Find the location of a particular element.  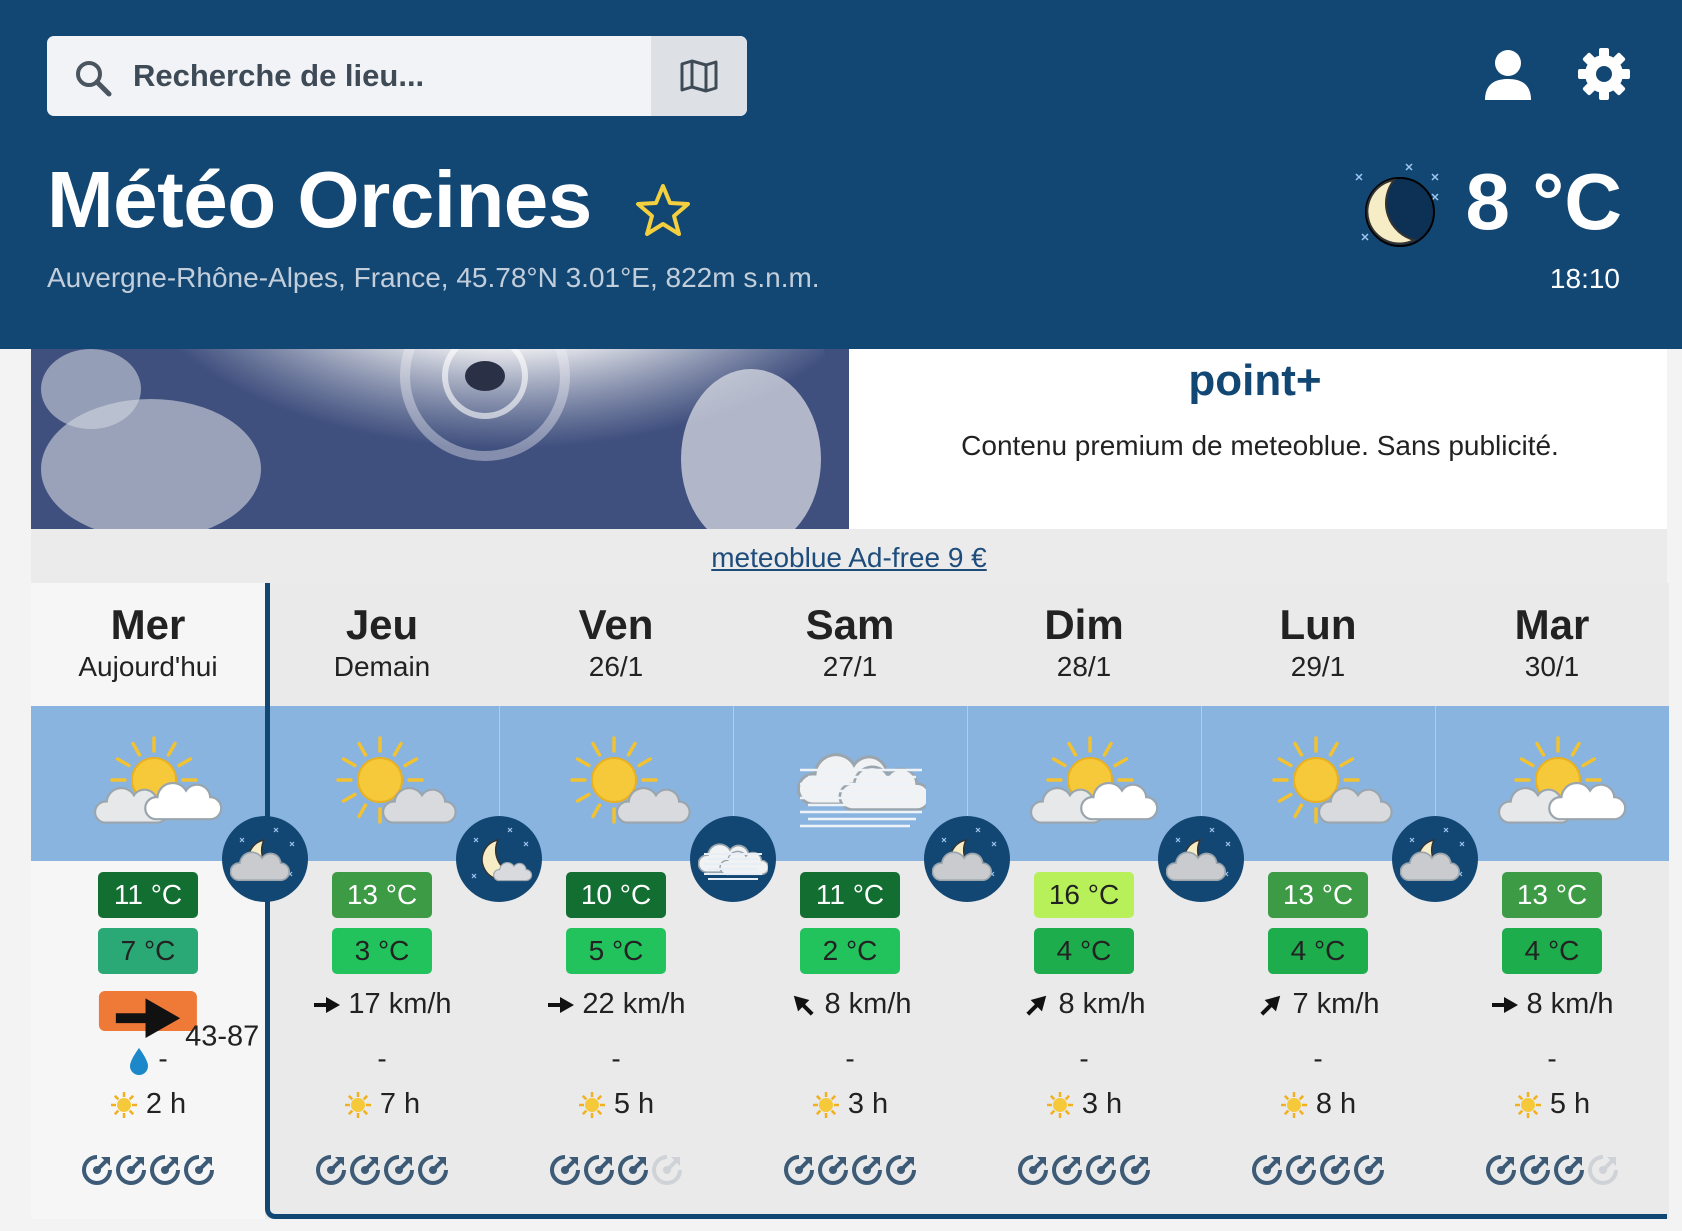

day-column: Dim 28/1 16 °C 4 °C 8 km/h - 3 h is located at coordinates (1084, 901).